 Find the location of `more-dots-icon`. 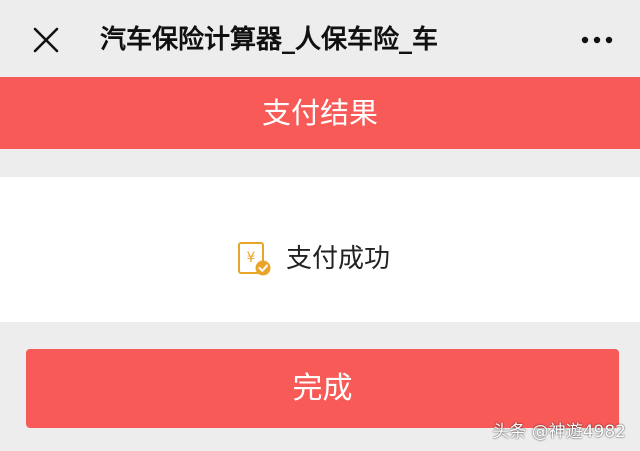

more-dots-icon is located at coordinates (597, 40).